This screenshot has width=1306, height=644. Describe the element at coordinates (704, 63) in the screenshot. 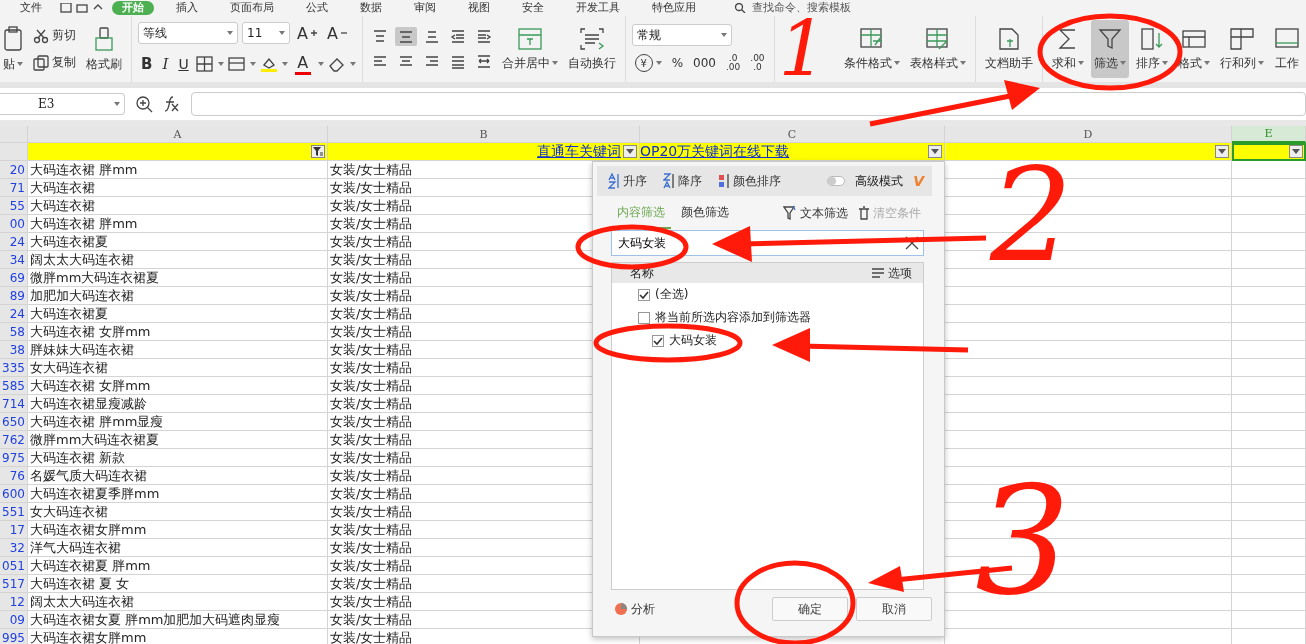

I see `thousands-button: 000` at that location.